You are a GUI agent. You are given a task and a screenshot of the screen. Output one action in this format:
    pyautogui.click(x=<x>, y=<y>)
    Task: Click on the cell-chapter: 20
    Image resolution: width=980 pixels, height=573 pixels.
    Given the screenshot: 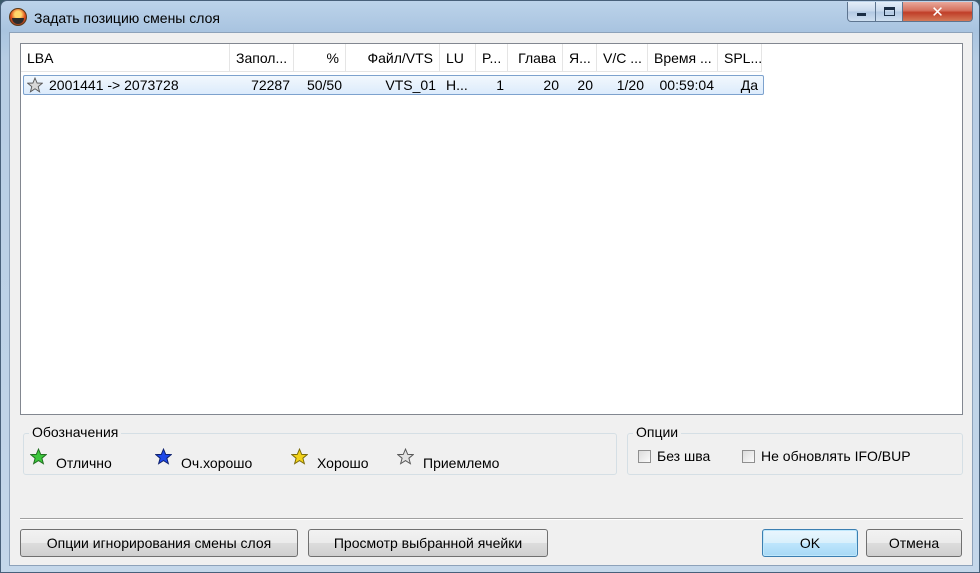 What is the action you would take?
    pyautogui.click(x=551, y=85)
    